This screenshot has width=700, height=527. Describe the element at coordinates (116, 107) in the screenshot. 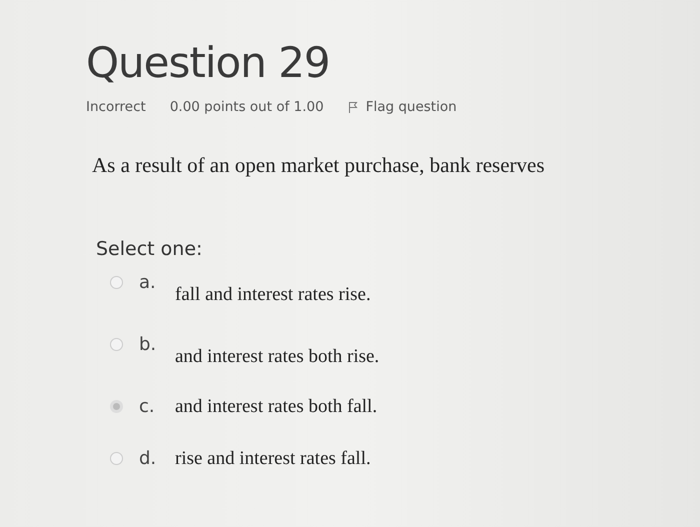

I see `status-text: Incorrect` at that location.